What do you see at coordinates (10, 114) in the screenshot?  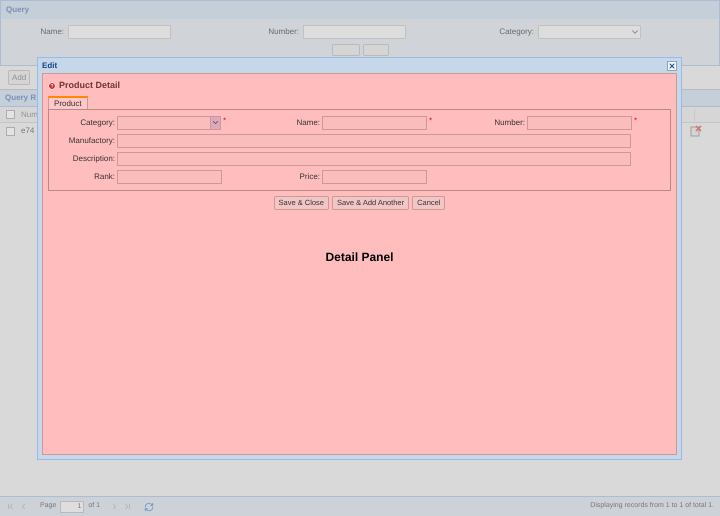 I see `select-all-checkbox` at bounding box center [10, 114].